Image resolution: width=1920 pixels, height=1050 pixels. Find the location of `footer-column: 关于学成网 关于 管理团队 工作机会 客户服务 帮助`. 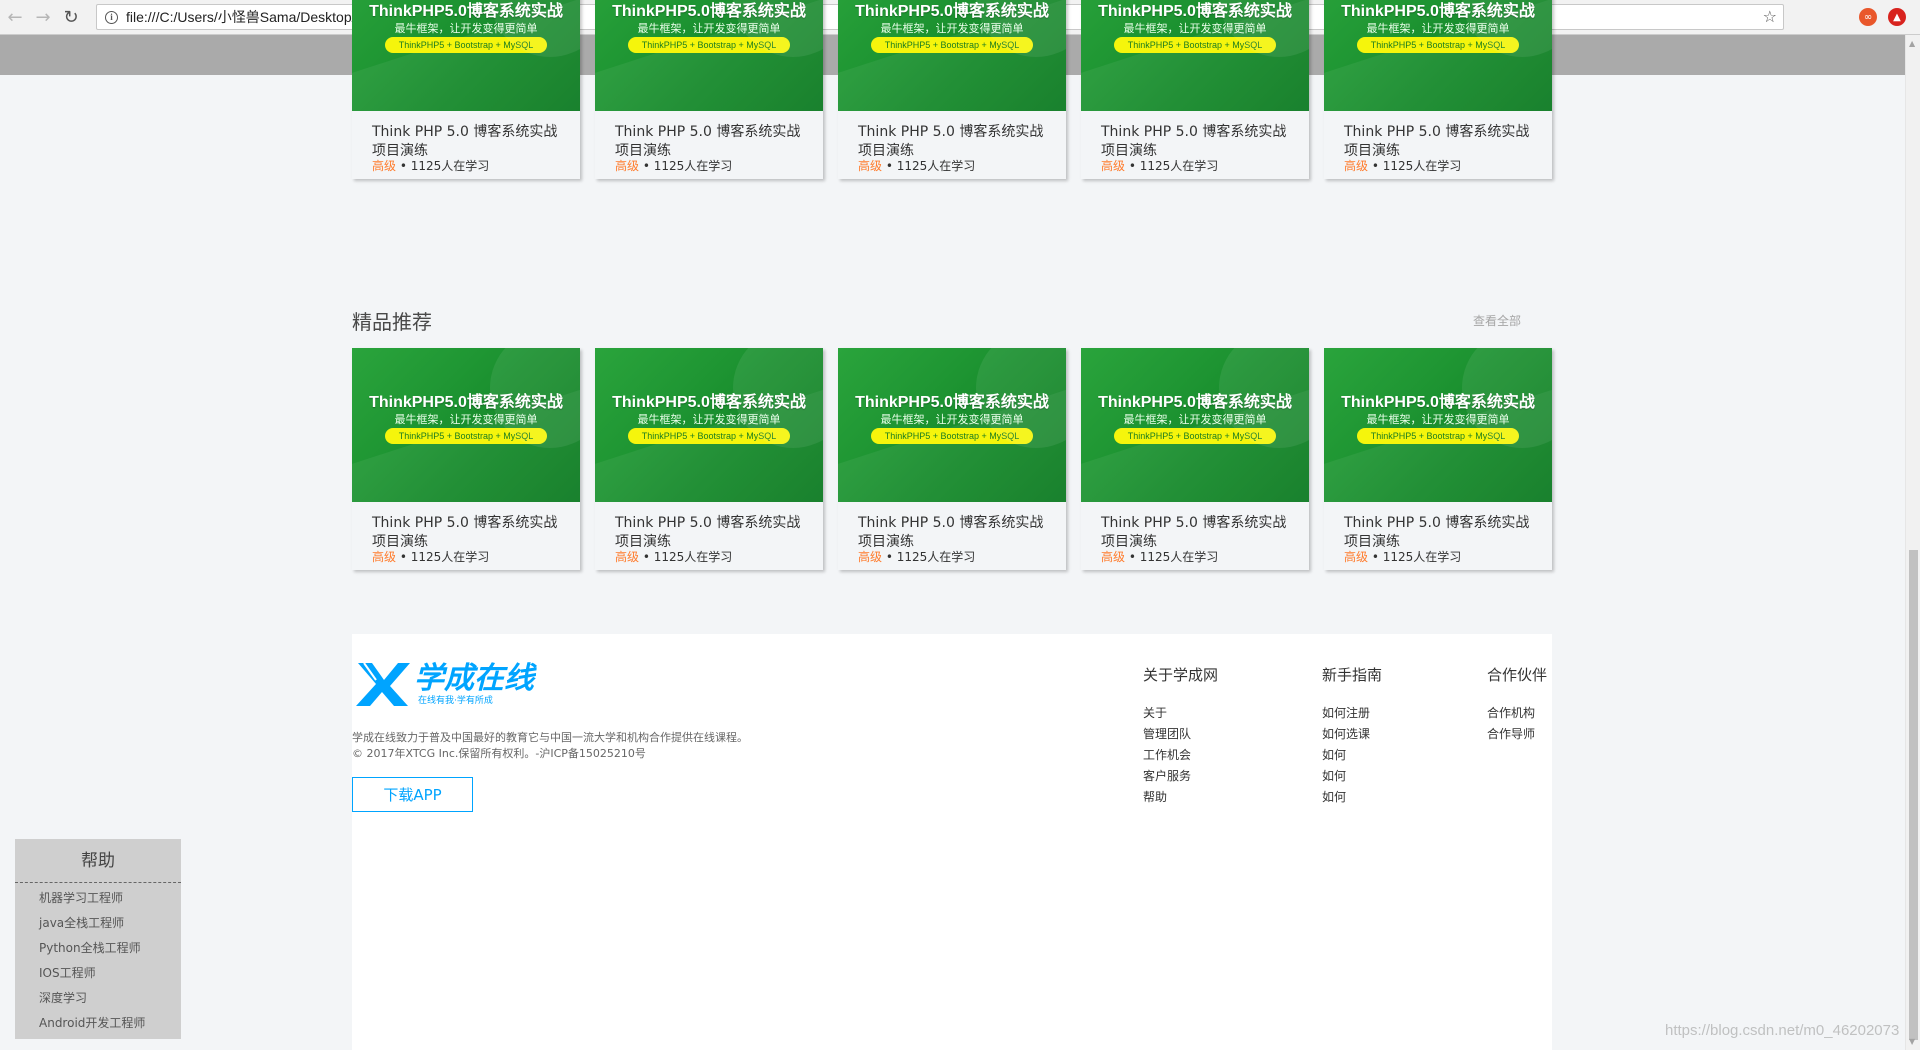

footer-column: 关于学成网 关于 管理团队 工作机会 客户服务 帮助 is located at coordinates (1180, 736).